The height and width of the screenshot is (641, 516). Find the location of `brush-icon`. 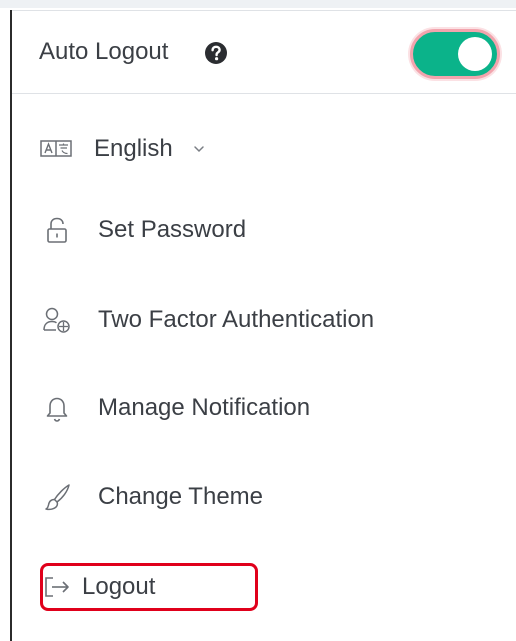

brush-icon is located at coordinates (59, 497).